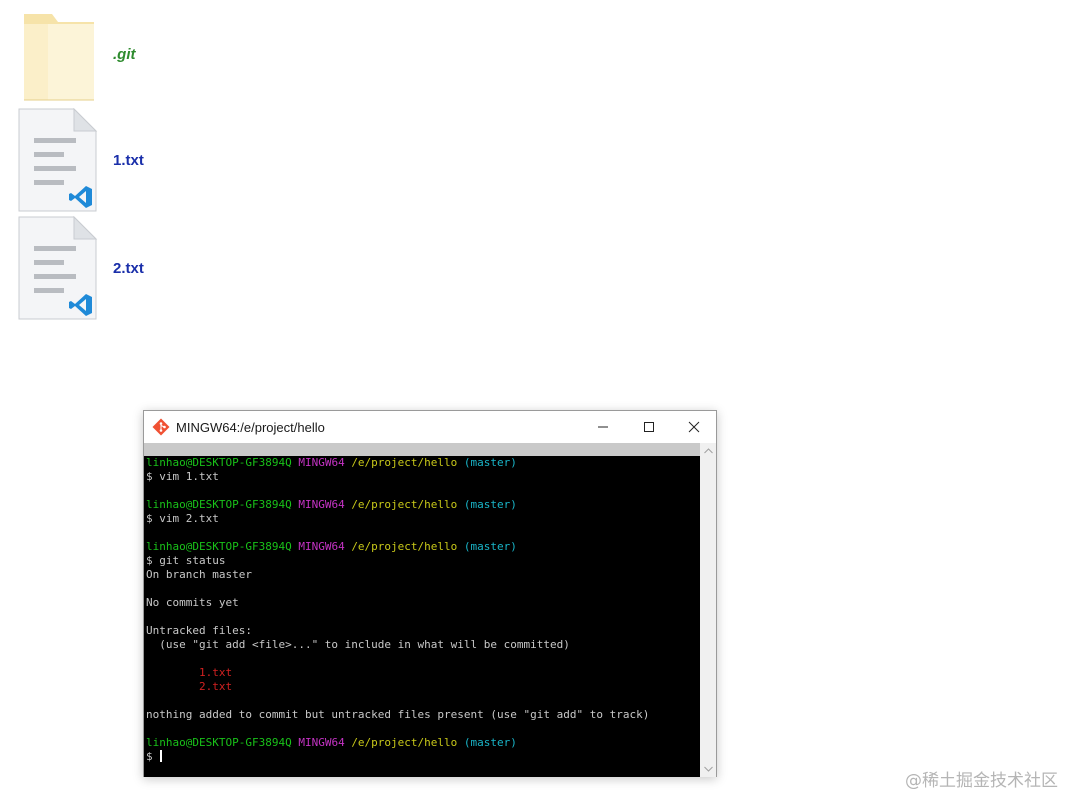 The image size is (1080, 810). I want to click on scroll-up-button, so click(708, 451).